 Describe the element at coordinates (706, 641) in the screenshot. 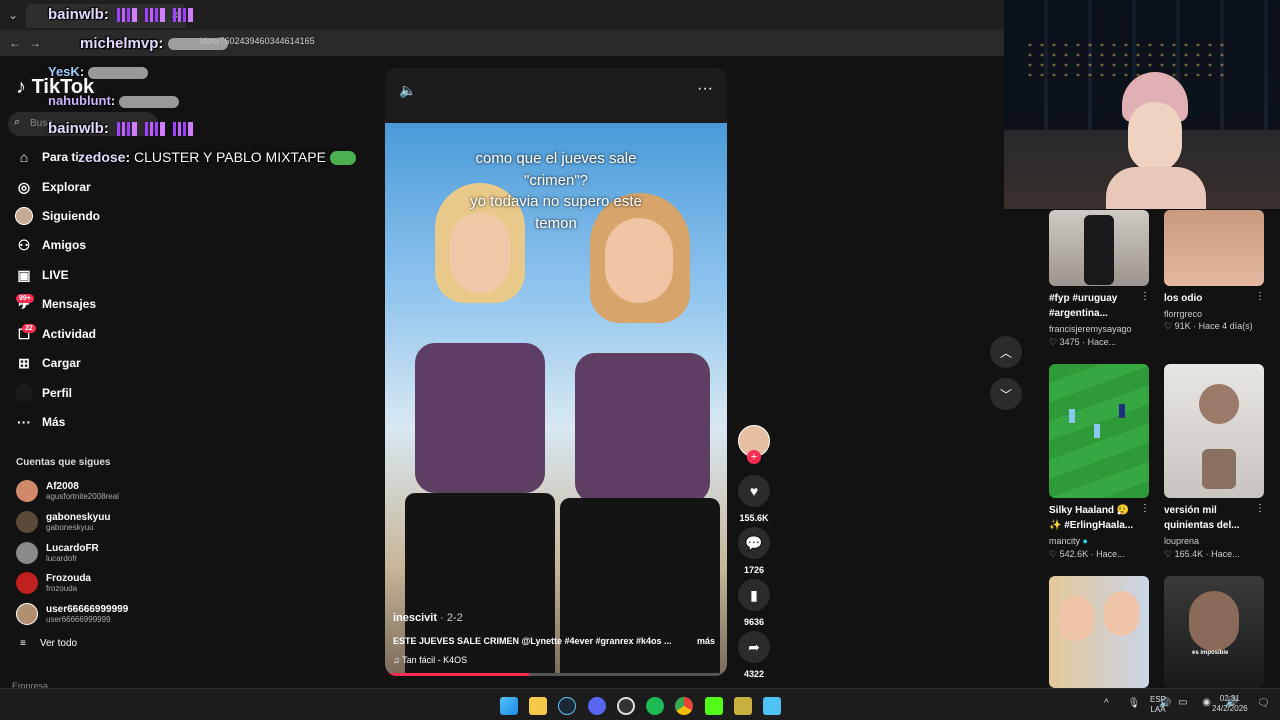

I see `more-link: más` at that location.